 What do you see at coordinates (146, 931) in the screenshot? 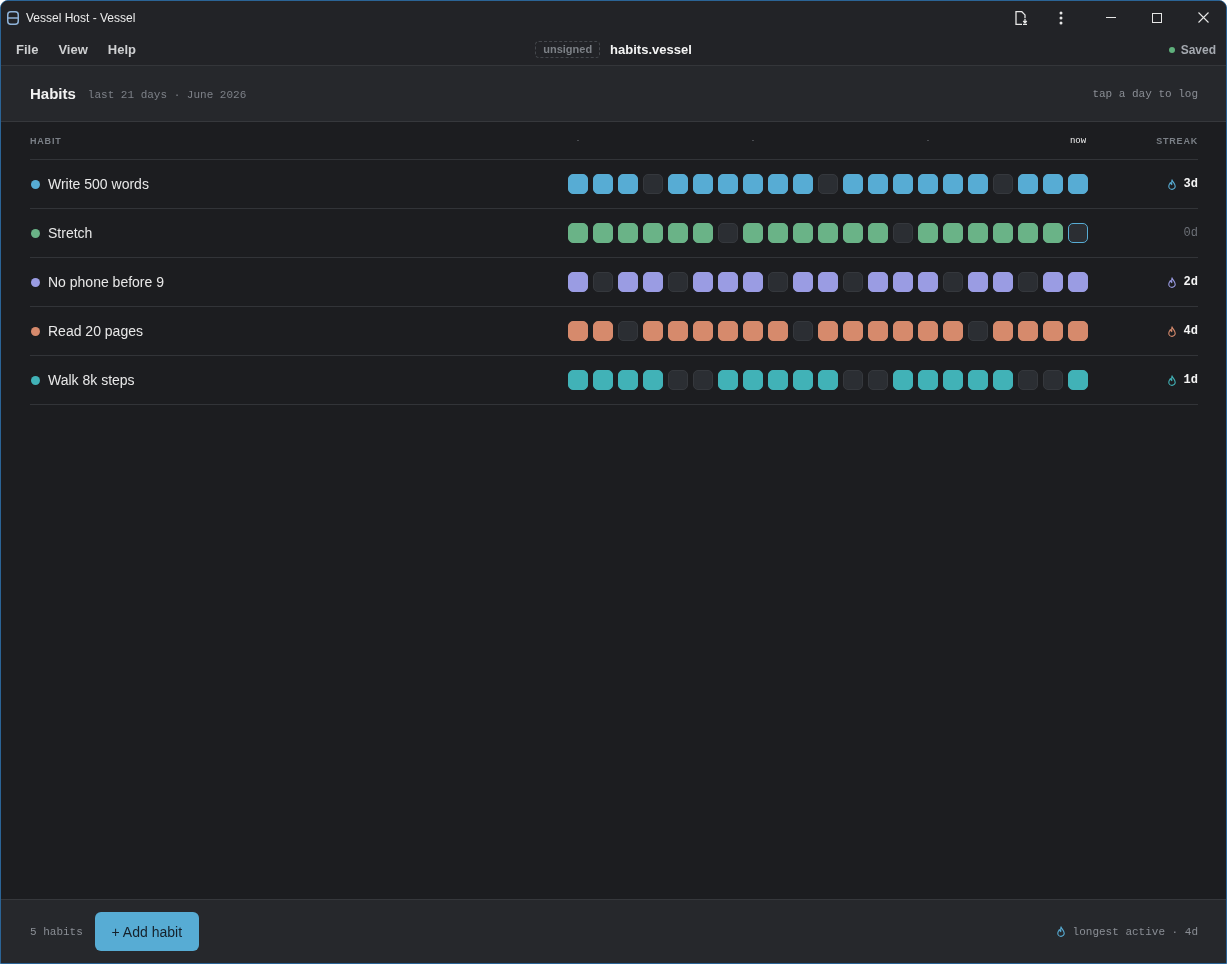
I see `add-habit-button: + Add habit` at bounding box center [146, 931].